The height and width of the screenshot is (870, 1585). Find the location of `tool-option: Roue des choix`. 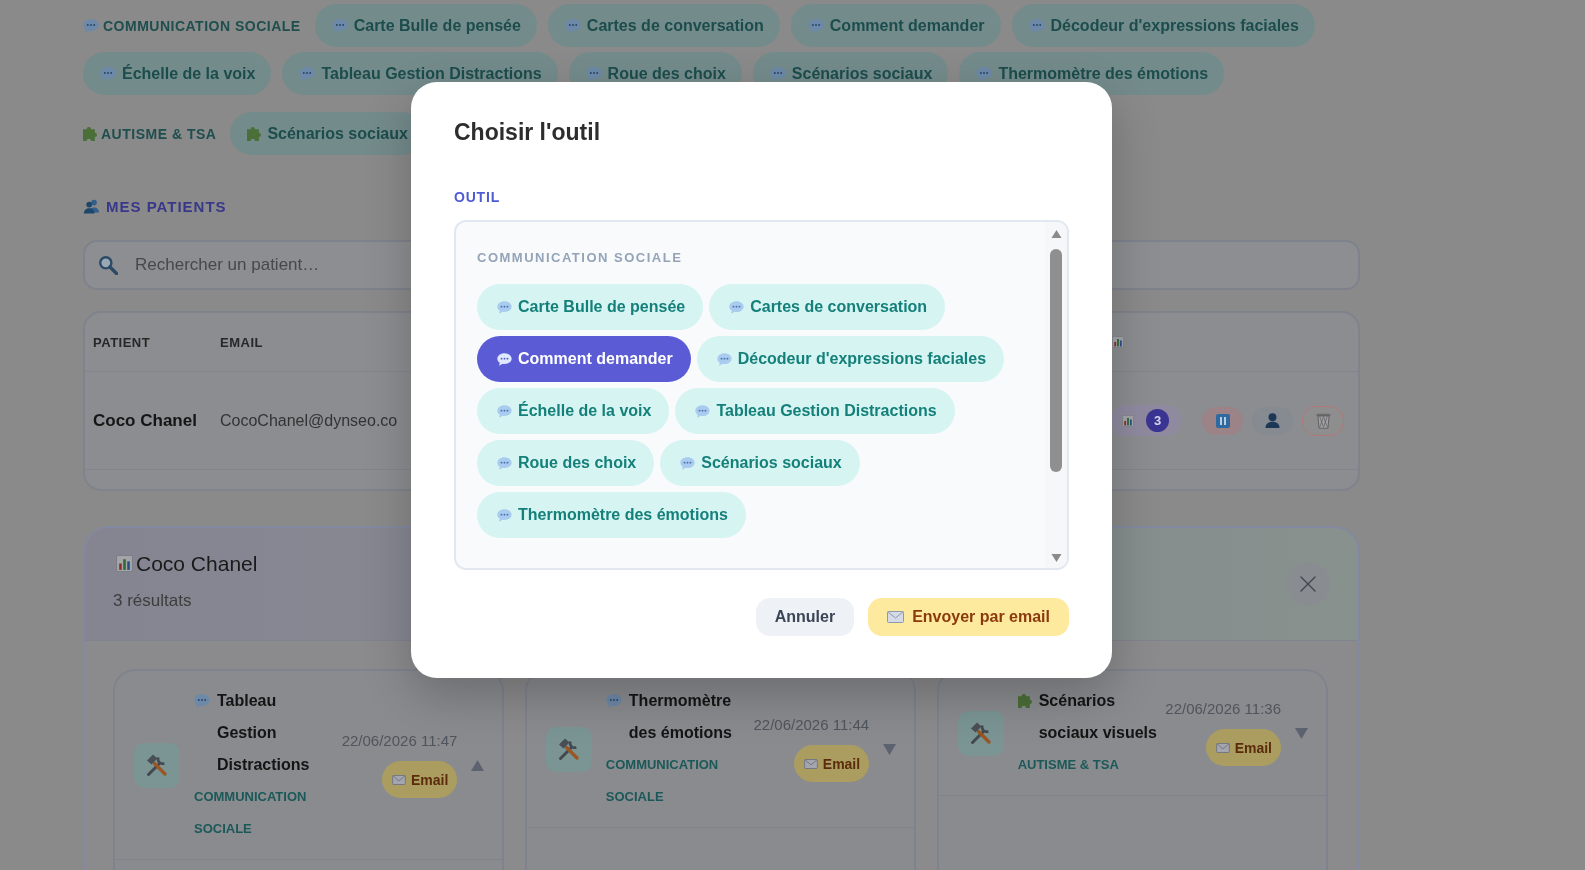

tool-option: Roue des choix is located at coordinates (566, 463).